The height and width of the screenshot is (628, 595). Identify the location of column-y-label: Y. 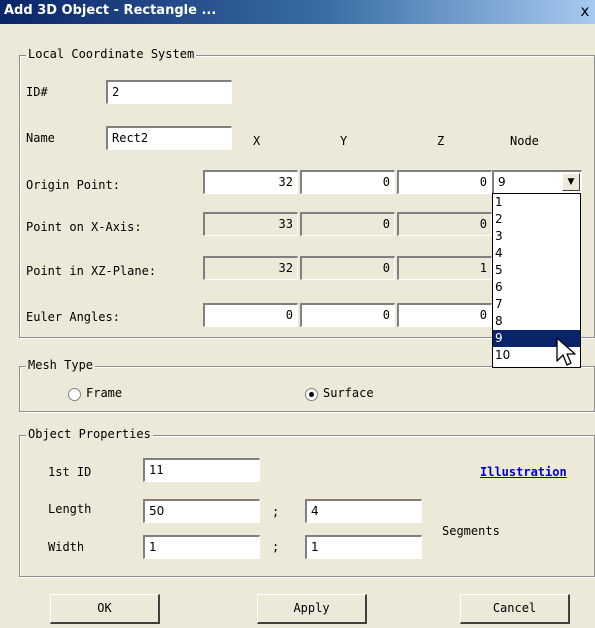
(344, 141).